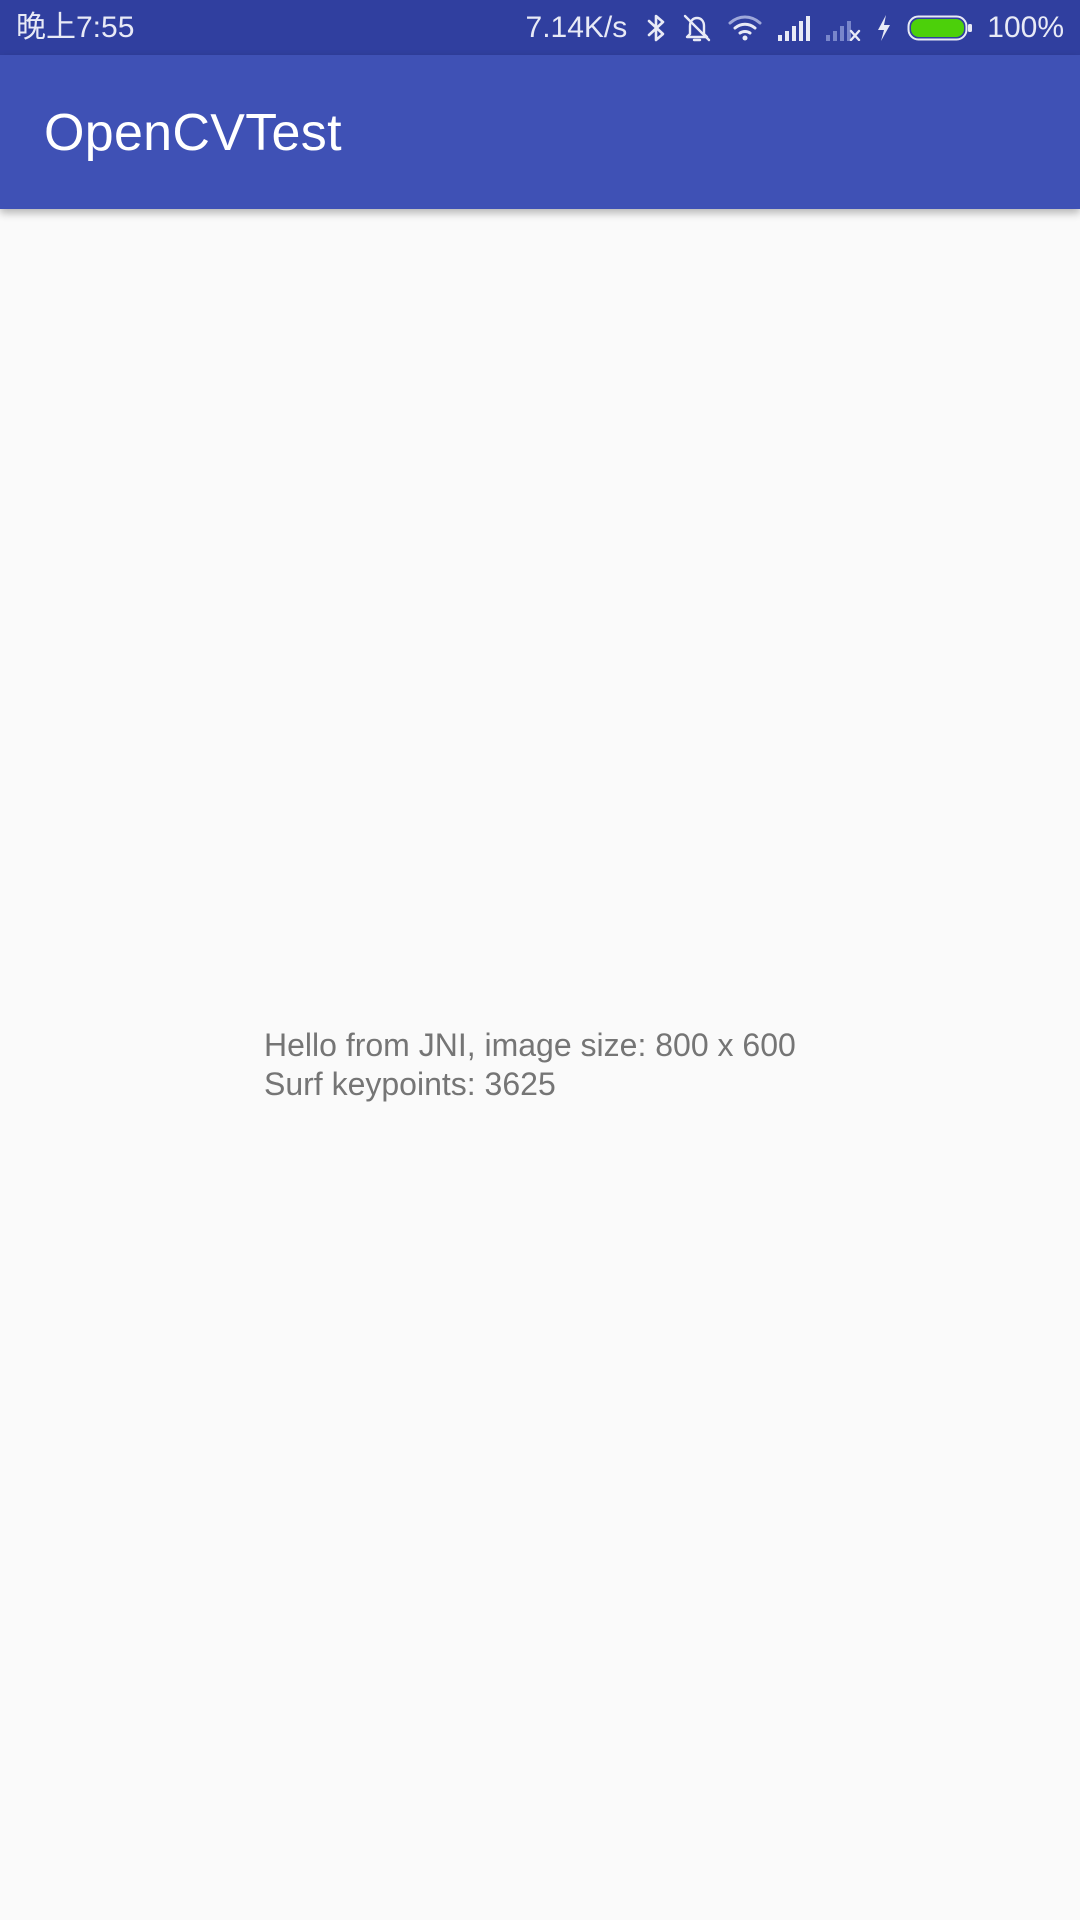 This screenshot has height=1920, width=1080. Describe the element at coordinates (1025, 27) in the screenshot. I see `battery-percent: 100%` at that location.